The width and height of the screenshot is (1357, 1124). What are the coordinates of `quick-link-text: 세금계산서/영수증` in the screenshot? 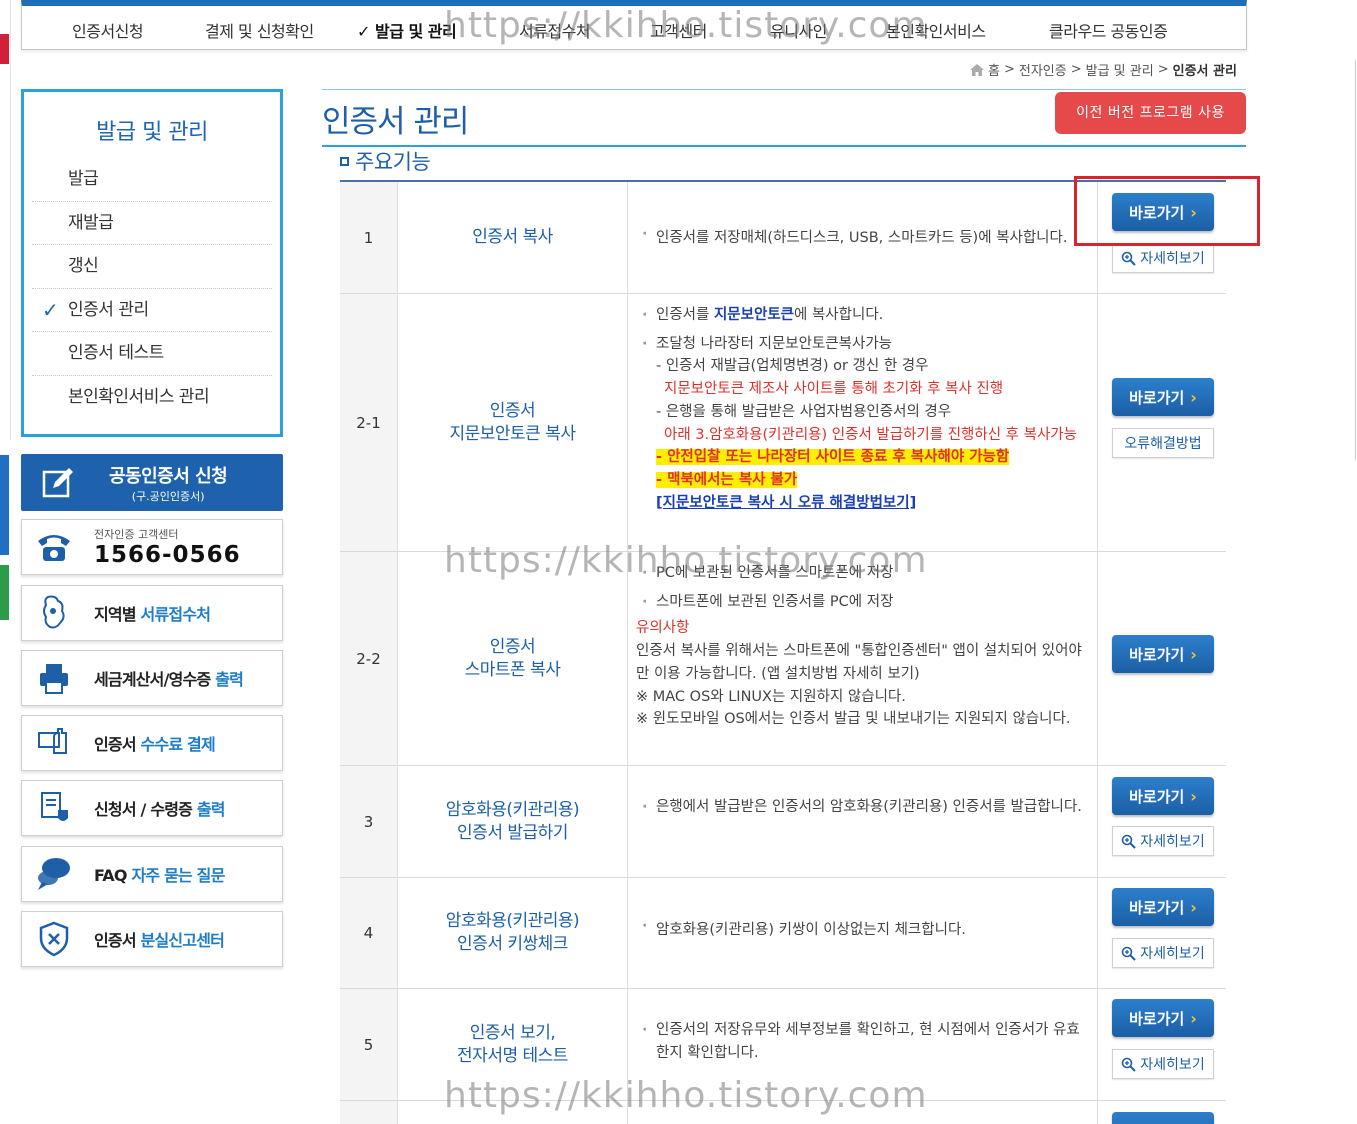 It's located at (155, 679).